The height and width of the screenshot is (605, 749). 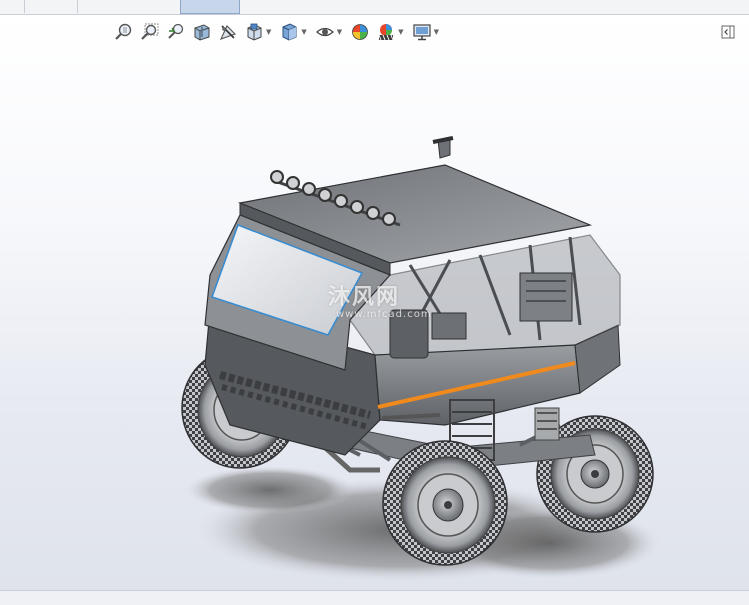 What do you see at coordinates (228, 32) in the screenshot?
I see `dynamic-annotation-icon` at bounding box center [228, 32].